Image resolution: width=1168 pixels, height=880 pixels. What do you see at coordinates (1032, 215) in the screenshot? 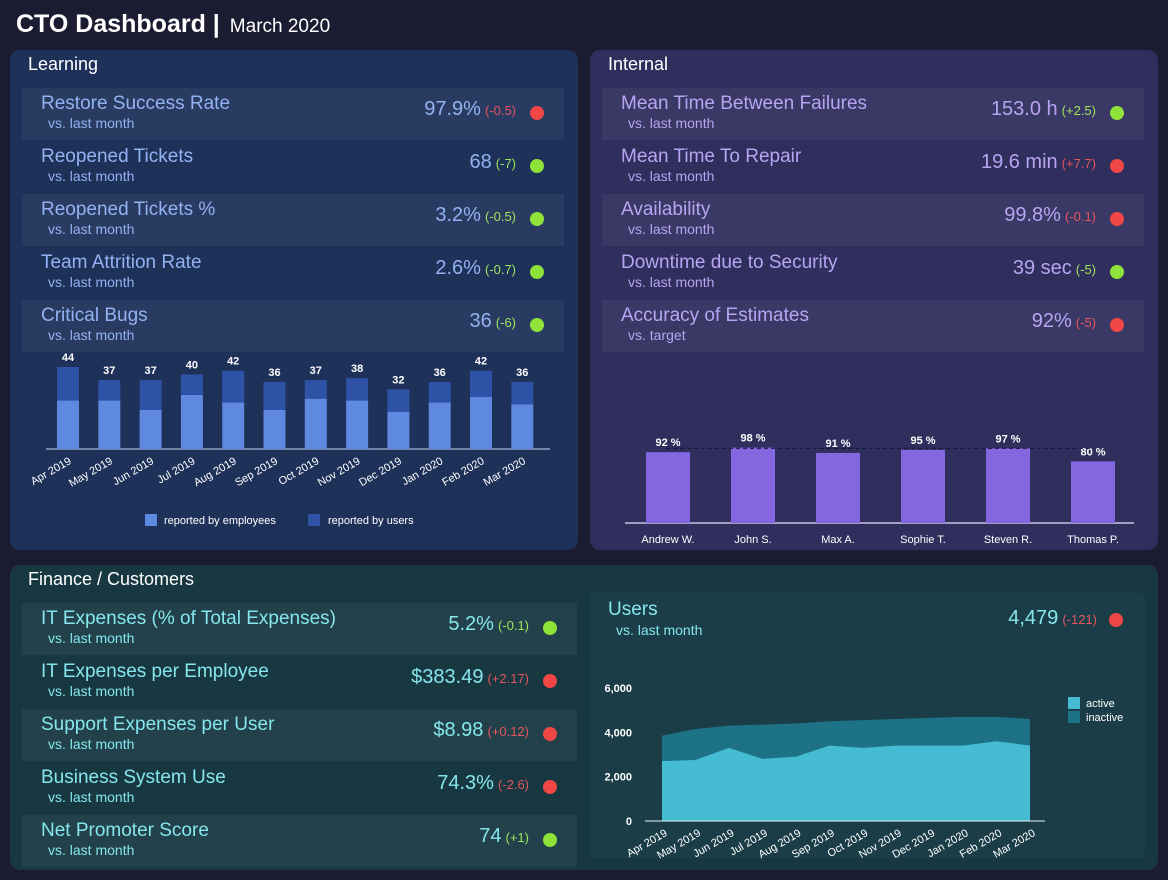
I see `kpi-value-text: 99.8%` at bounding box center [1032, 215].